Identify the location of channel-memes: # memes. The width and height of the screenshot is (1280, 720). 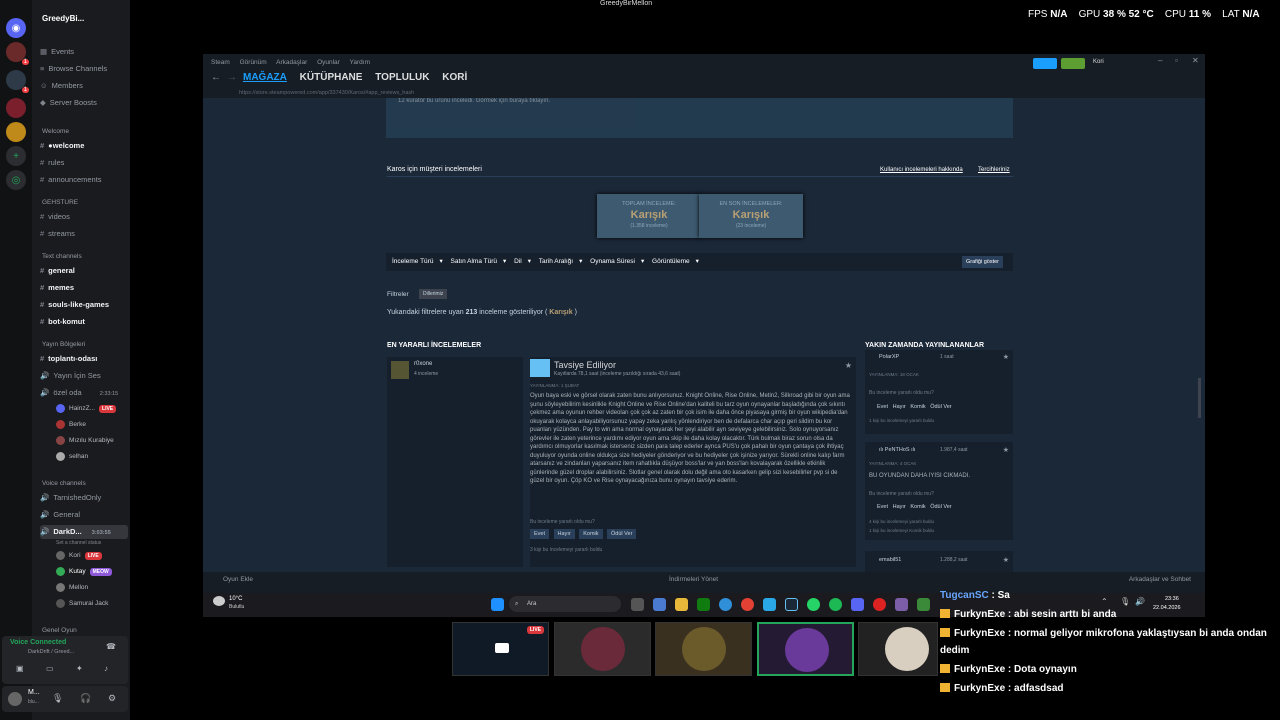
(84, 288).